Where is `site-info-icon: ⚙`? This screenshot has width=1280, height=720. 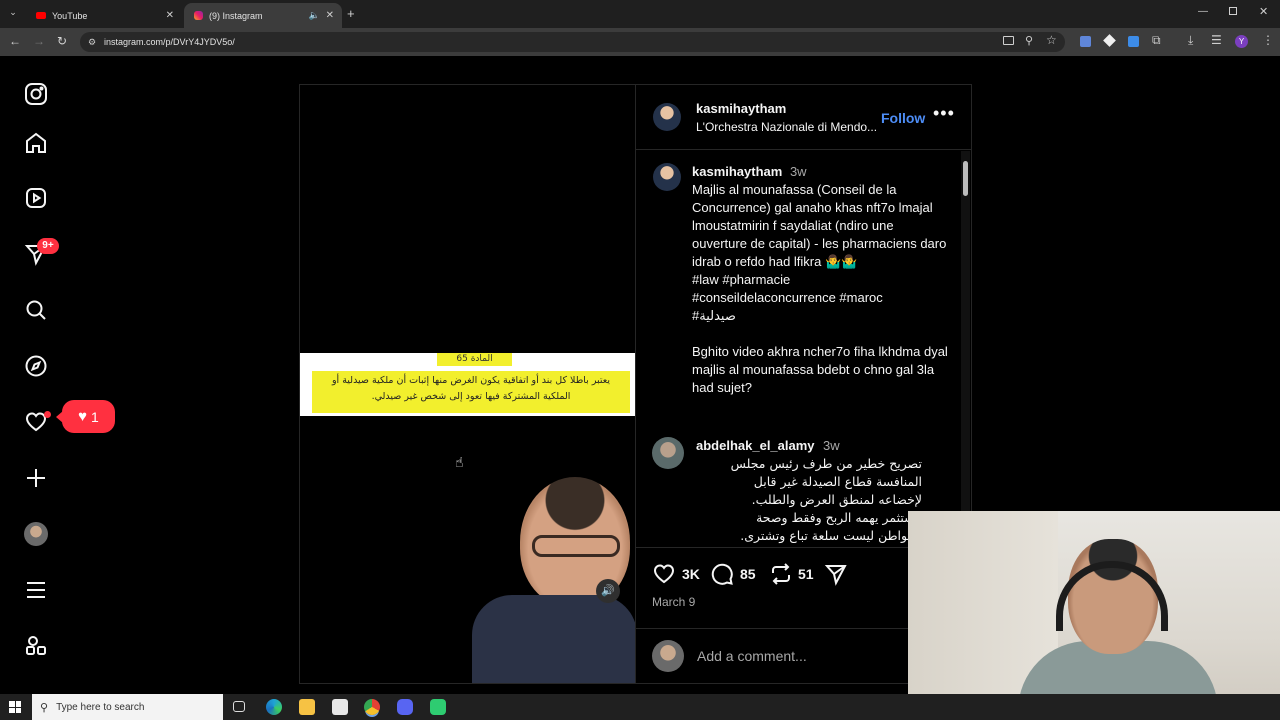 site-info-icon: ⚙ is located at coordinates (92, 42).